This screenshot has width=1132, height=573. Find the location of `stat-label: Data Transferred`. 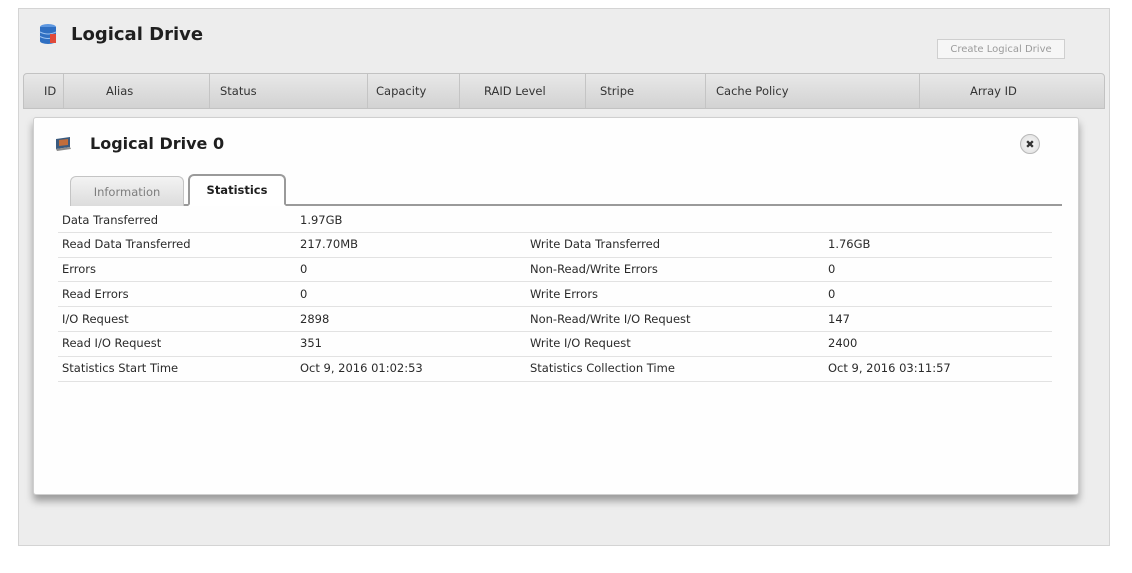

stat-label: Data Transferred is located at coordinates (110, 219).